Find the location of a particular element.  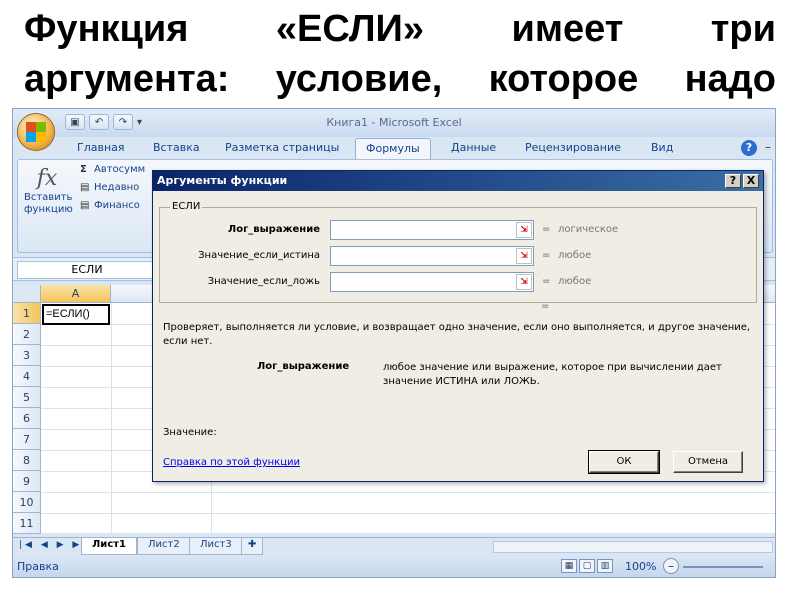

office-logo-icon is located at coordinates (36, 132).